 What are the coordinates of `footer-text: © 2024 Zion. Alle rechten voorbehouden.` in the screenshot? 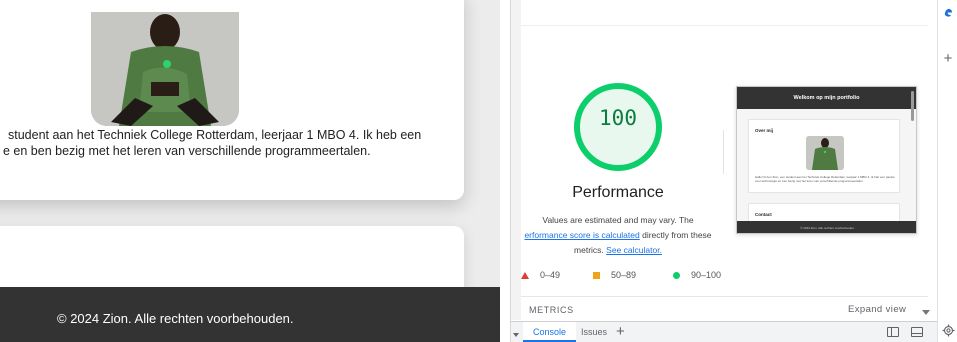 It's located at (175, 318).